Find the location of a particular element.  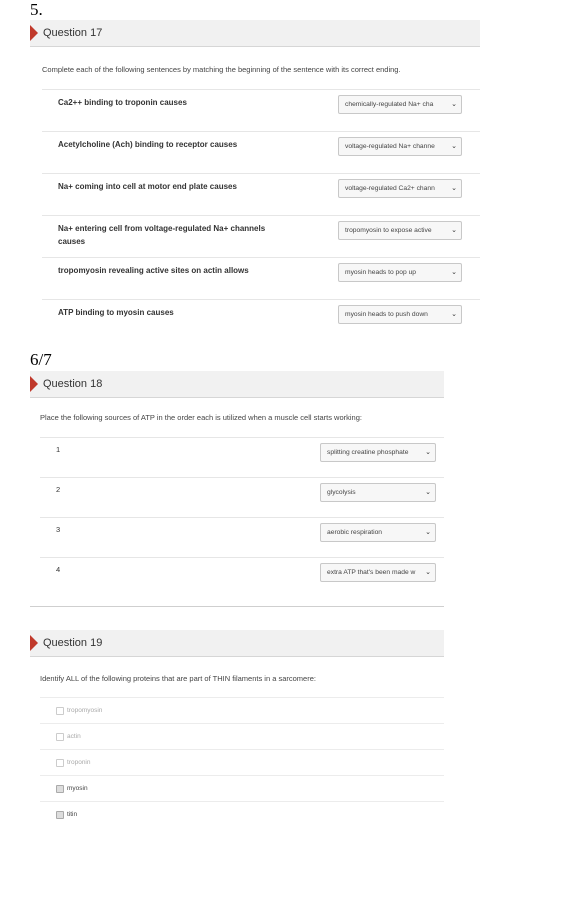

question-number-annotation: 5. is located at coordinates (36, 9).